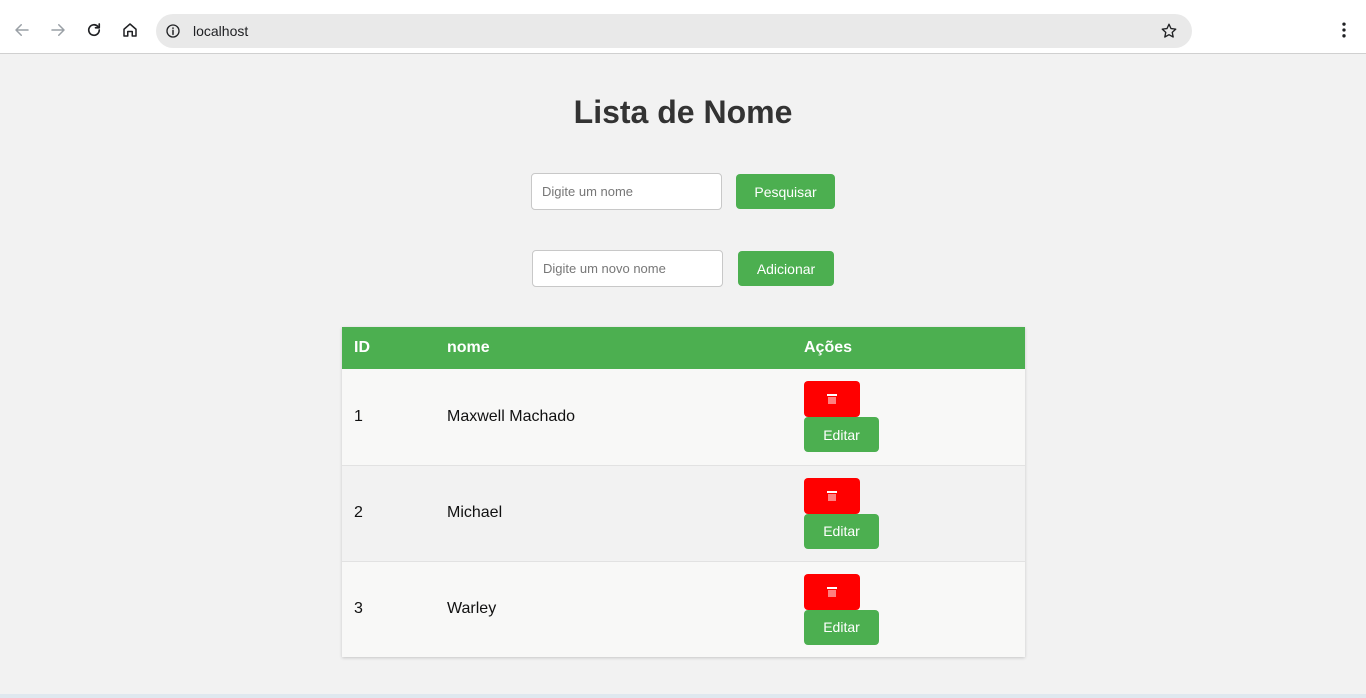 The image size is (1366, 698). I want to click on info-icon, so click(173, 31).